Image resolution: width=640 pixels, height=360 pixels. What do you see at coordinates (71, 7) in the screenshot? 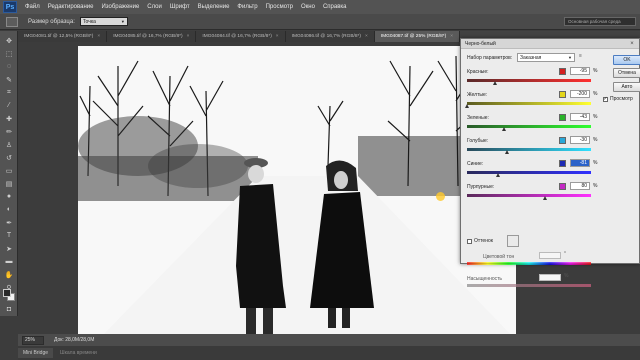
I see `menu-edit: Редактирование` at bounding box center [71, 7].